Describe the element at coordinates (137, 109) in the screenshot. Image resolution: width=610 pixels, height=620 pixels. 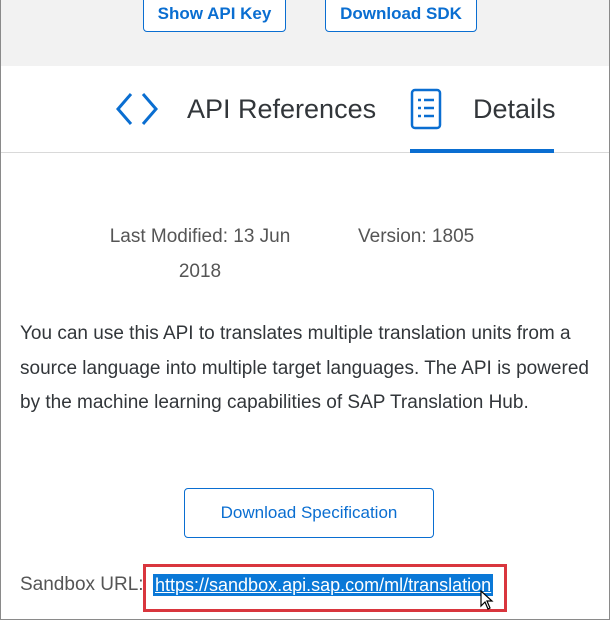
I see `code-brackets-icon` at that location.